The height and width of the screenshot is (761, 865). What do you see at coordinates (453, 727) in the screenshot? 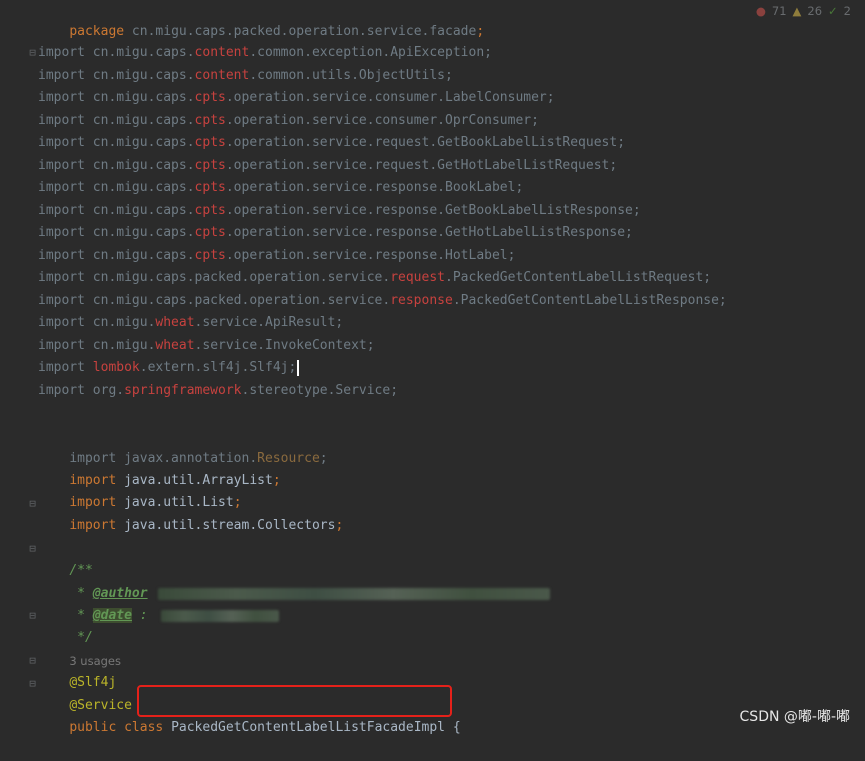
I see `open-brace: {` at bounding box center [453, 727].